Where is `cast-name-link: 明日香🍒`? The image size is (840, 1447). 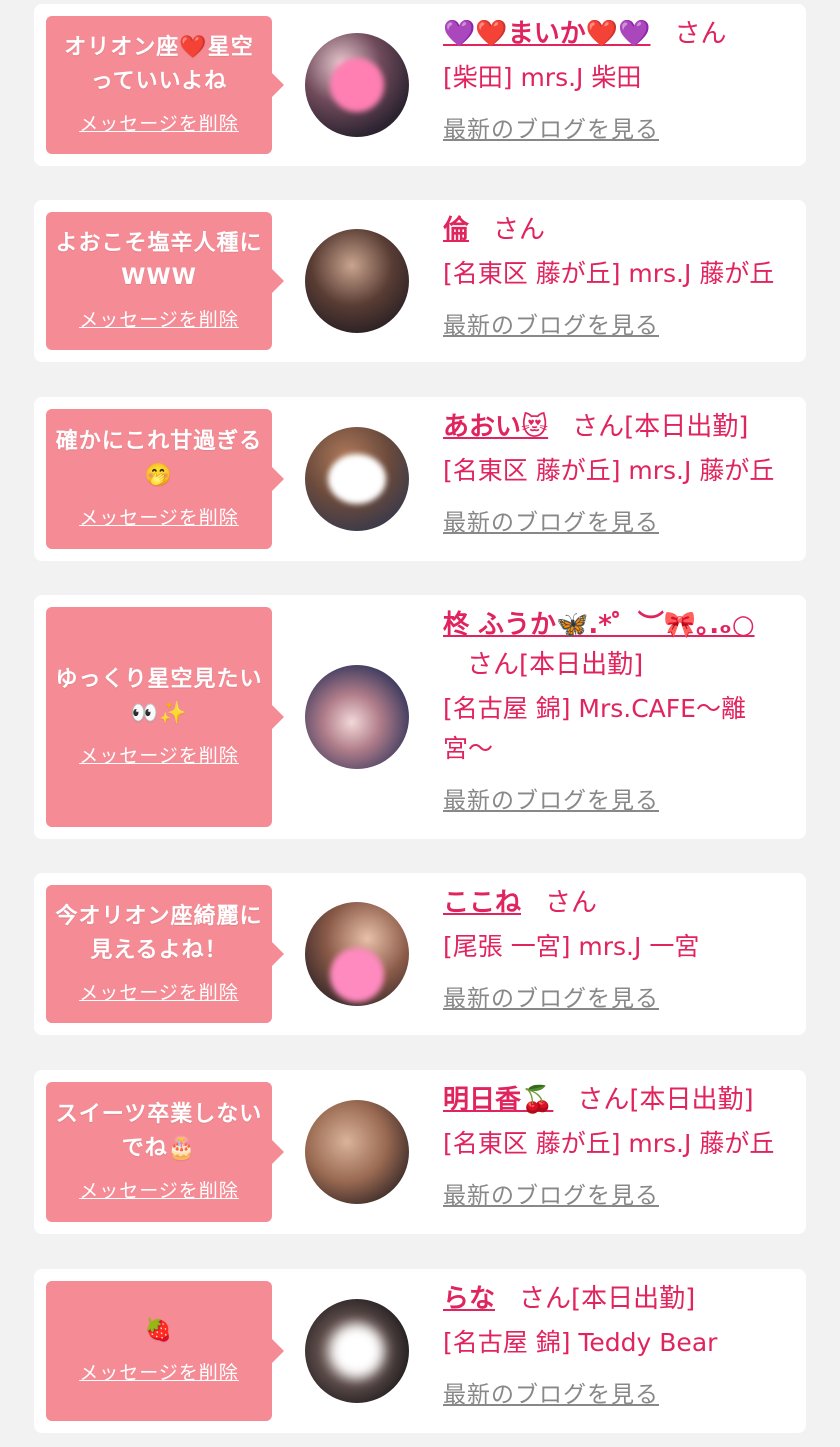 cast-name-link: 明日香🍒 is located at coordinates (498, 1100).